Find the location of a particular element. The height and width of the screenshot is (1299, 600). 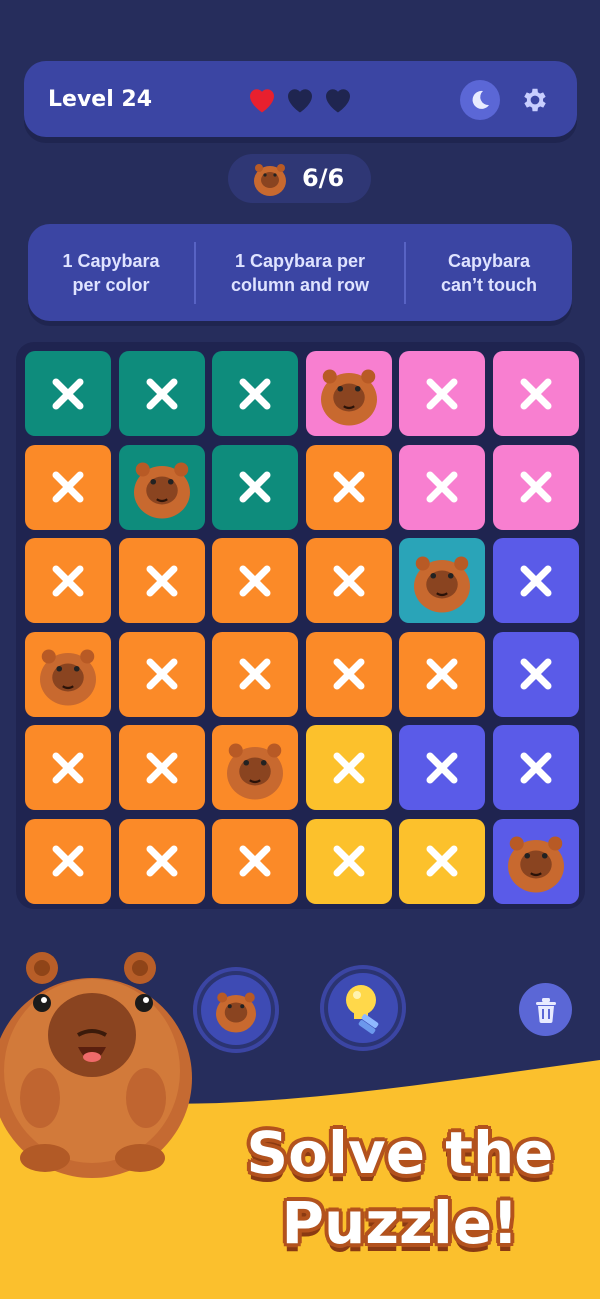

rule-one-per-row-column: 1 Capybara per column and row is located at coordinates (299, 272).